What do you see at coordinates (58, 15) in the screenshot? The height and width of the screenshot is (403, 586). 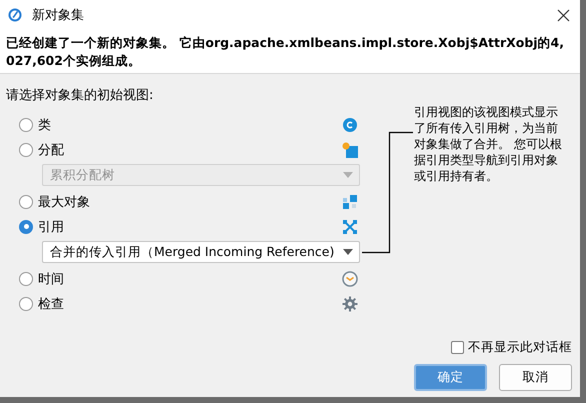 I see `window-title: 新对象集` at bounding box center [58, 15].